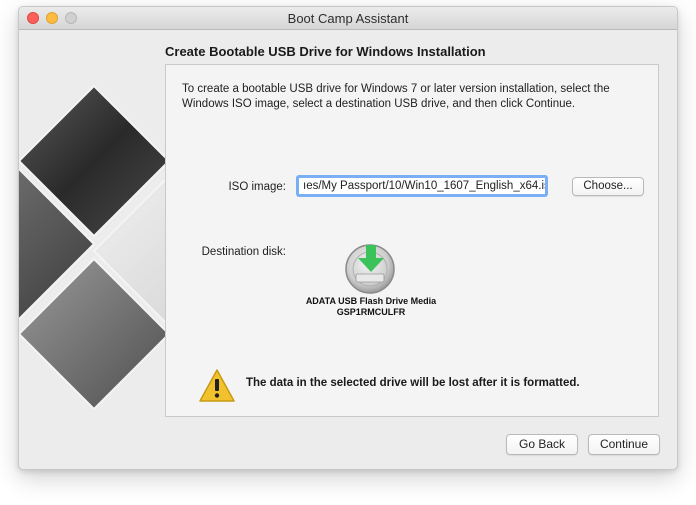 The width and height of the screenshot is (696, 505). I want to click on warning-icon, so click(217, 385).